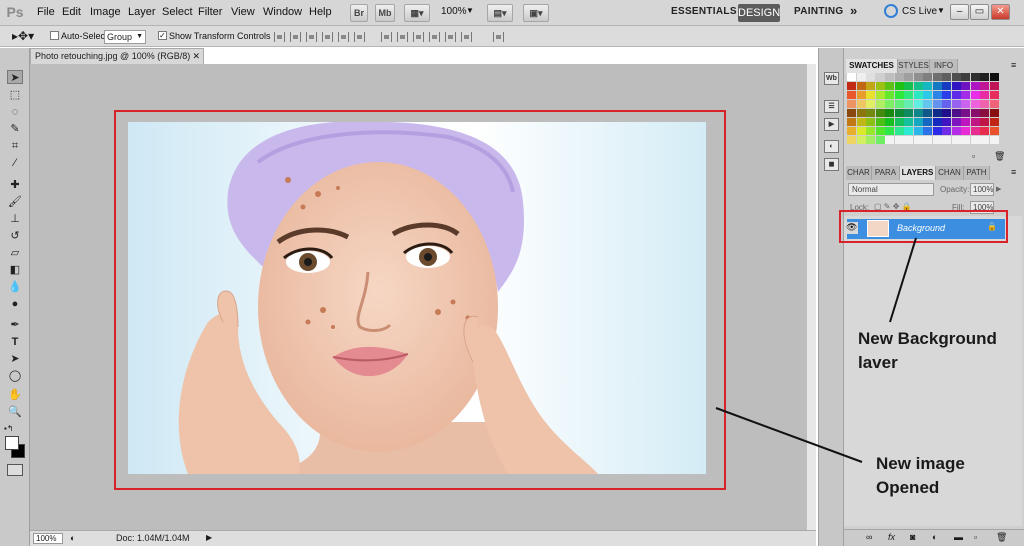 The width and height of the screenshot is (1024, 546). Describe the element at coordinates (903, 280) in the screenshot. I see `layer-annotation-arrow` at that location.